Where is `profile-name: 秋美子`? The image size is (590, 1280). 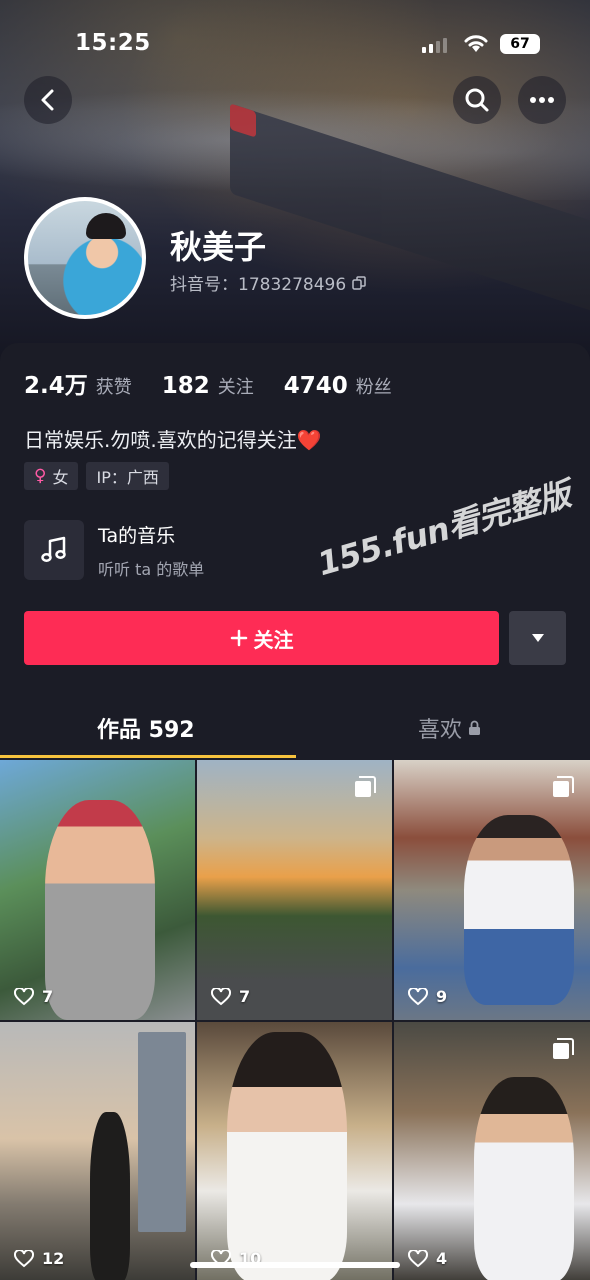
profile-name: 秋美子 is located at coordinates (218, 247).